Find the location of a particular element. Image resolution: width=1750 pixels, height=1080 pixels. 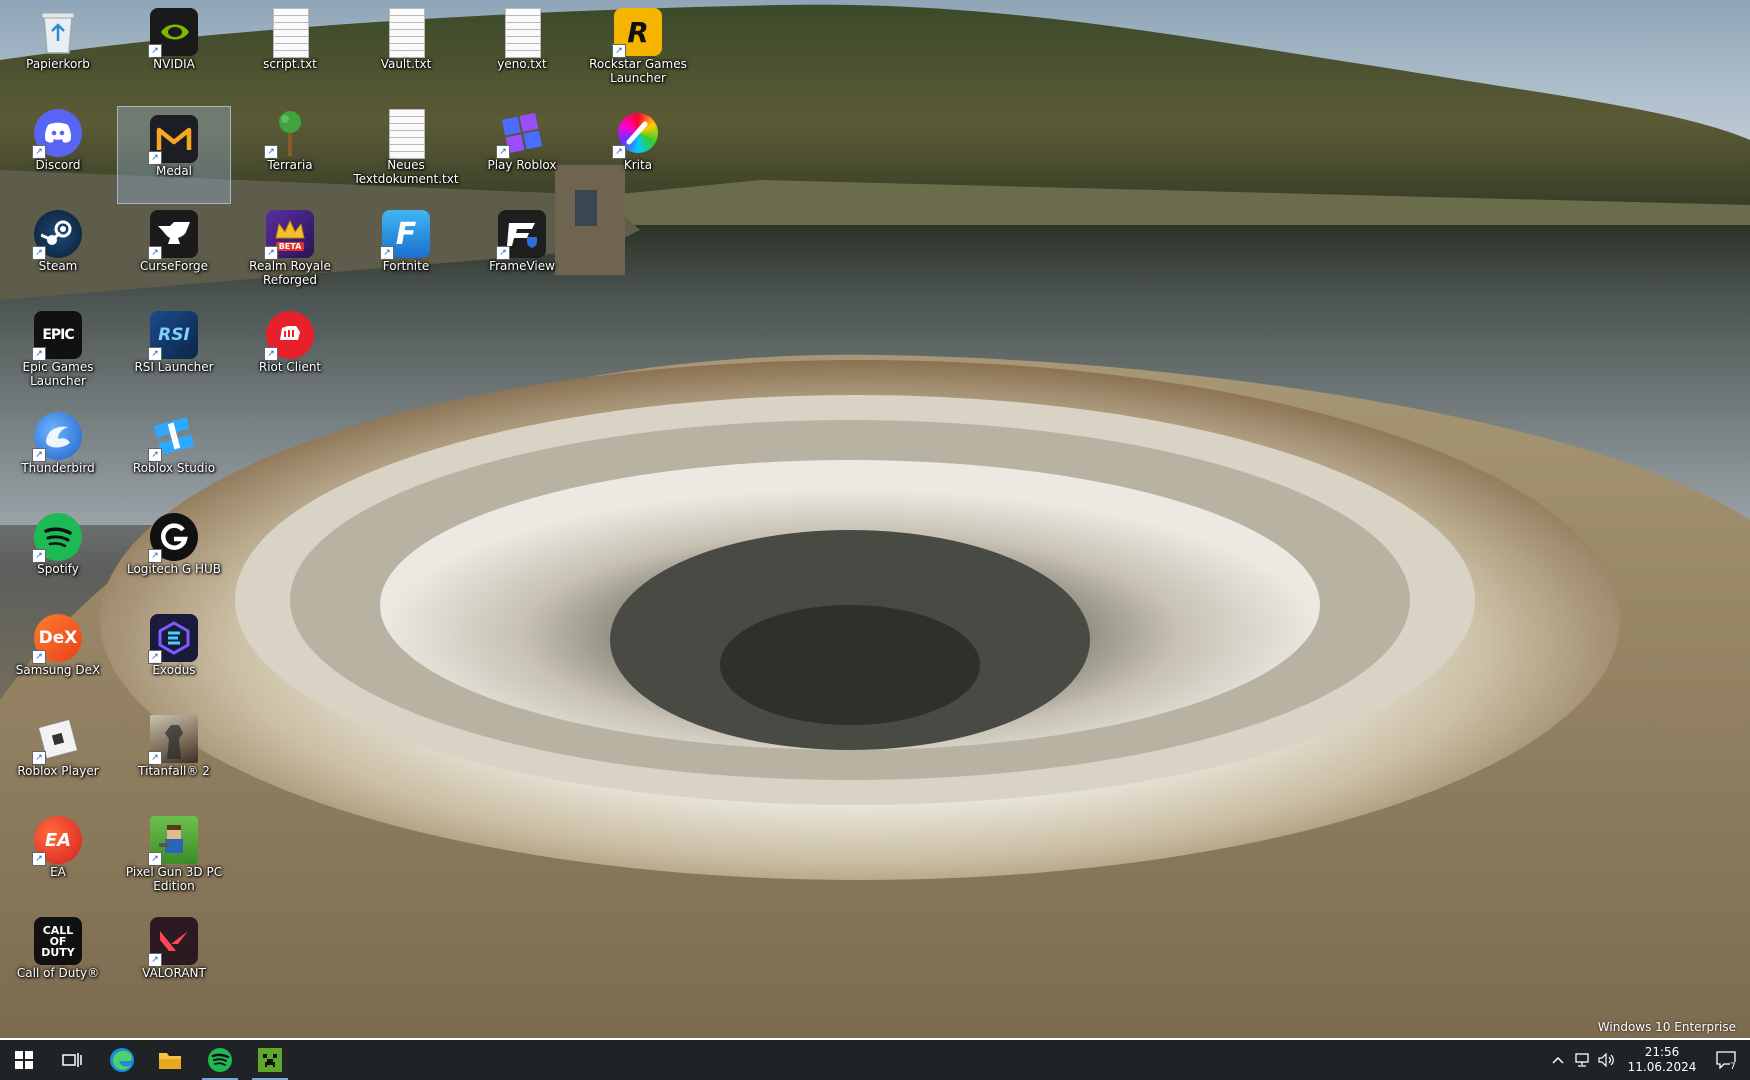

desktop-icon-call-of-duty: CALL OF DUTY Call of Duty® is located at coordinates (58, 957).